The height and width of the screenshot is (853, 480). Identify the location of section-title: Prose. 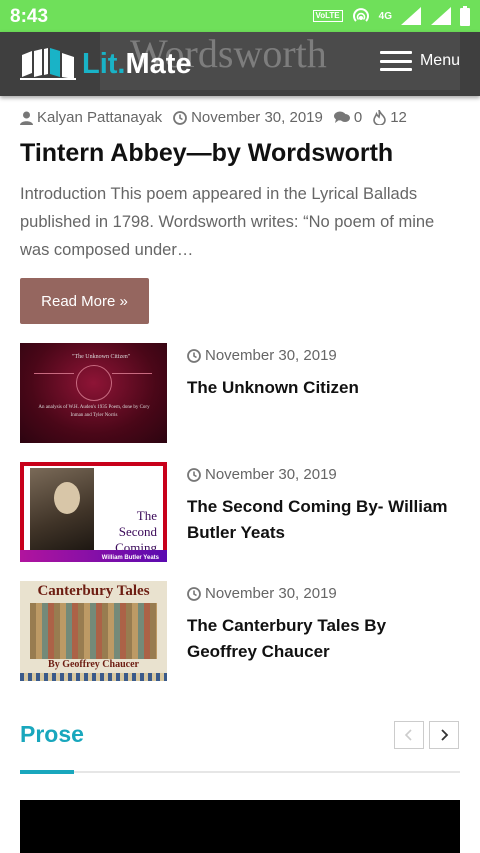
(52, 734).